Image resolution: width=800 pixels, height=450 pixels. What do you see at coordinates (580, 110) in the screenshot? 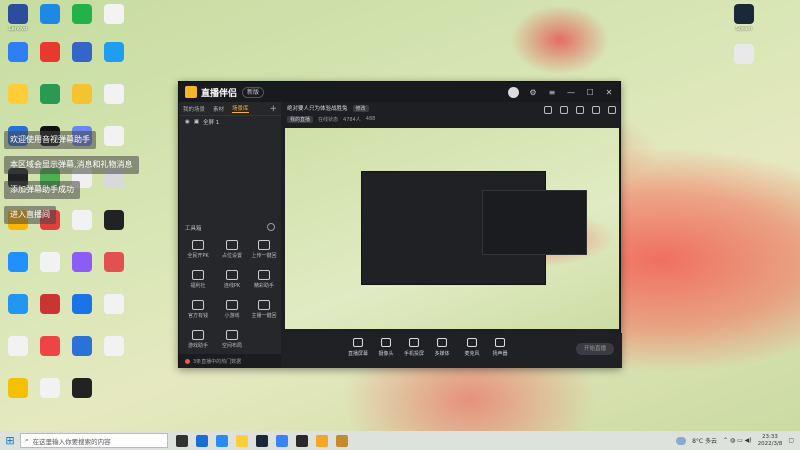
I see `record-icon` at bounding box center [580, 110].